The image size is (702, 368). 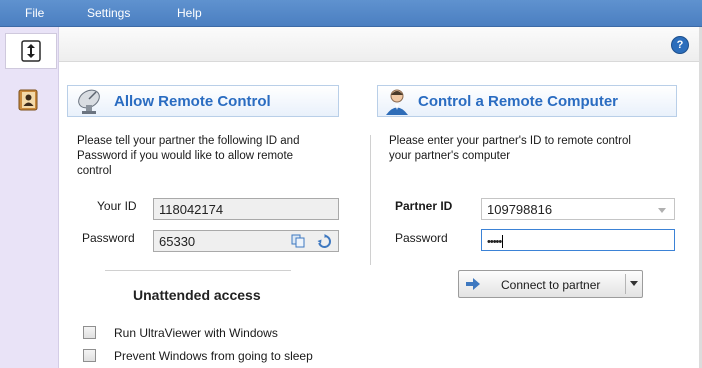 What do you see at coordinates (450, 156) in the screenshot?
I see `description-line: your partner's computer` at bounding box center [450, 156].